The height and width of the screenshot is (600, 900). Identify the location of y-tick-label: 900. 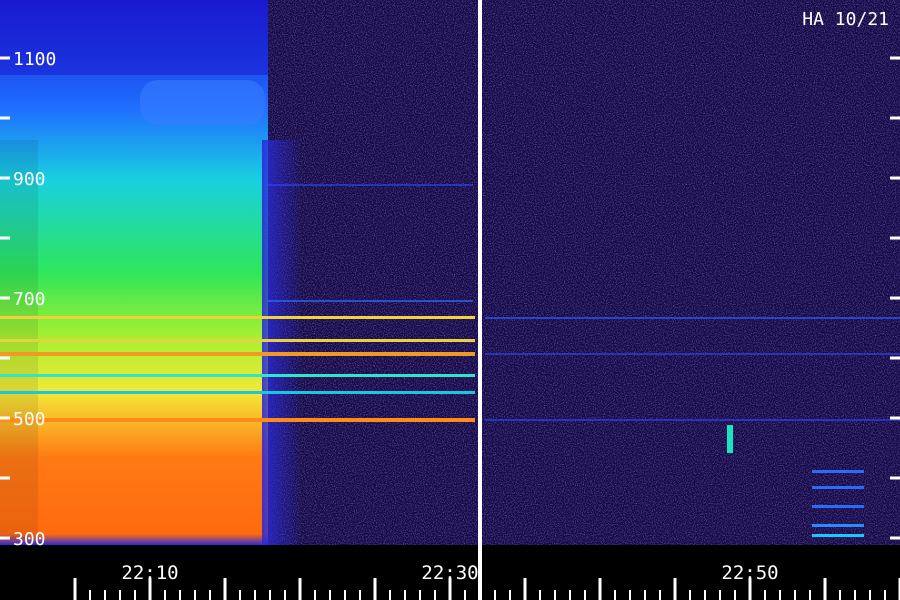
(29, 179).